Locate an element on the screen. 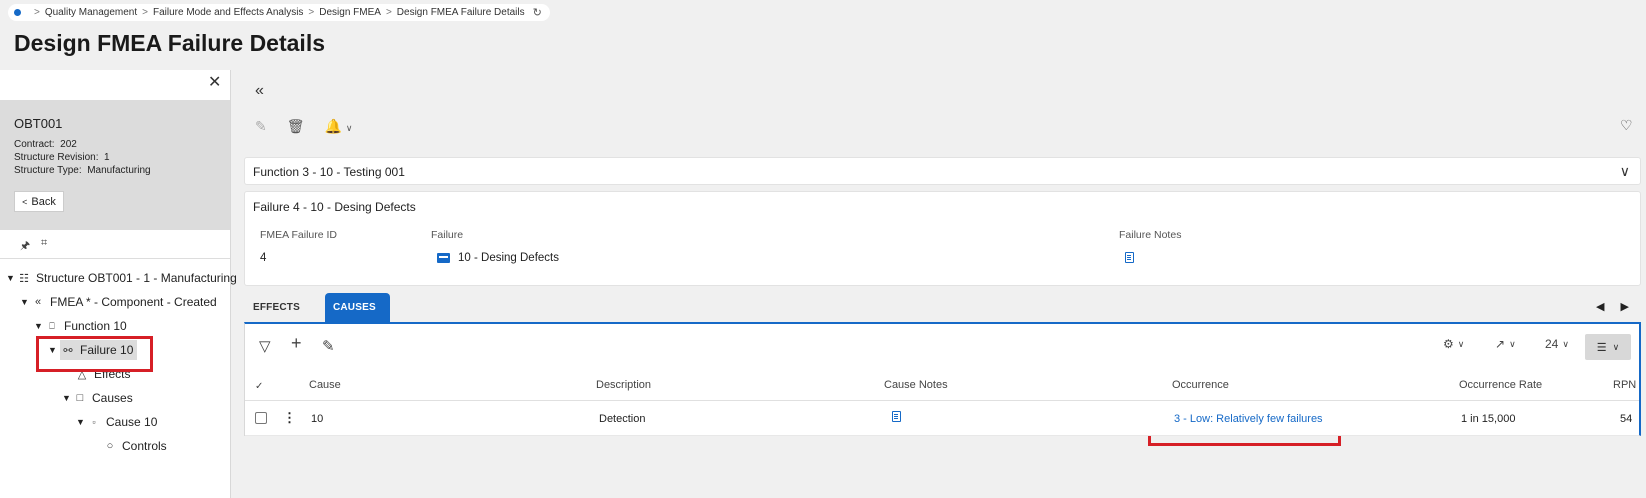  hierarchy-icon: ⌗ is located at coordinates (44, 243).